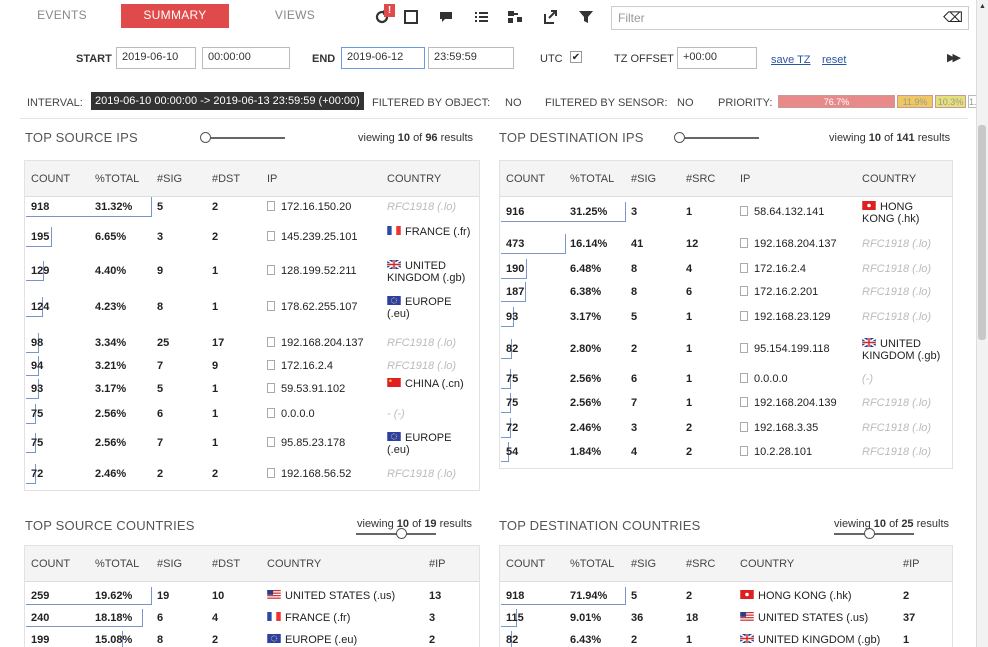 The image size is (988, 647). What do you see at coordinates (726, 598) in the screenshot?
I see `table-row: 918 71.94% 5 2 HONG KONG (.hk) 2` at bounding box center [726, 598].